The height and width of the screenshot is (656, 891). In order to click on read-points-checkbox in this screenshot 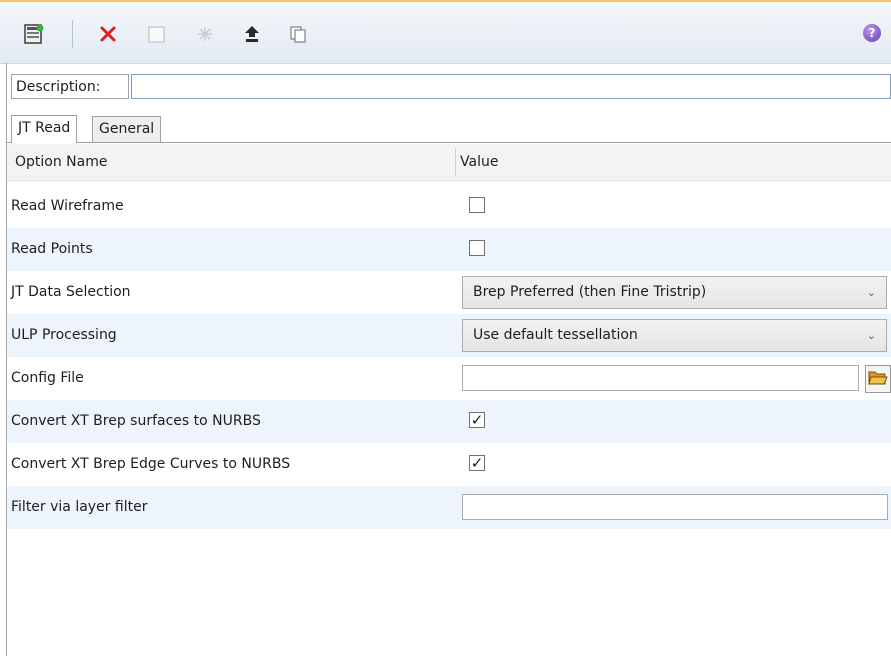, I will do `click(477, 248)`.